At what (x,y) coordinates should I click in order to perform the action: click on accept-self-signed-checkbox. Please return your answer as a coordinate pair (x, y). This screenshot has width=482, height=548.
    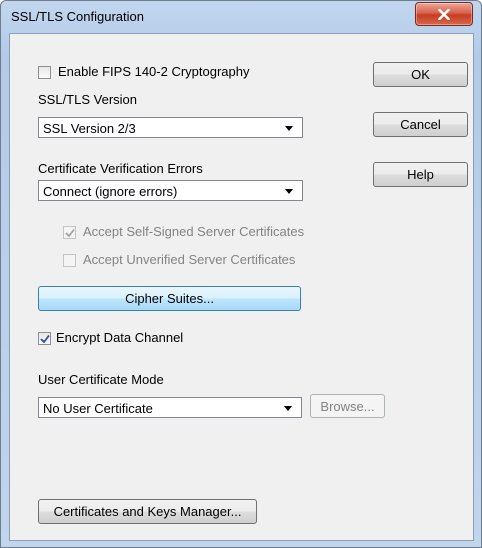
    Looking at the image, I should click on (69, 232).